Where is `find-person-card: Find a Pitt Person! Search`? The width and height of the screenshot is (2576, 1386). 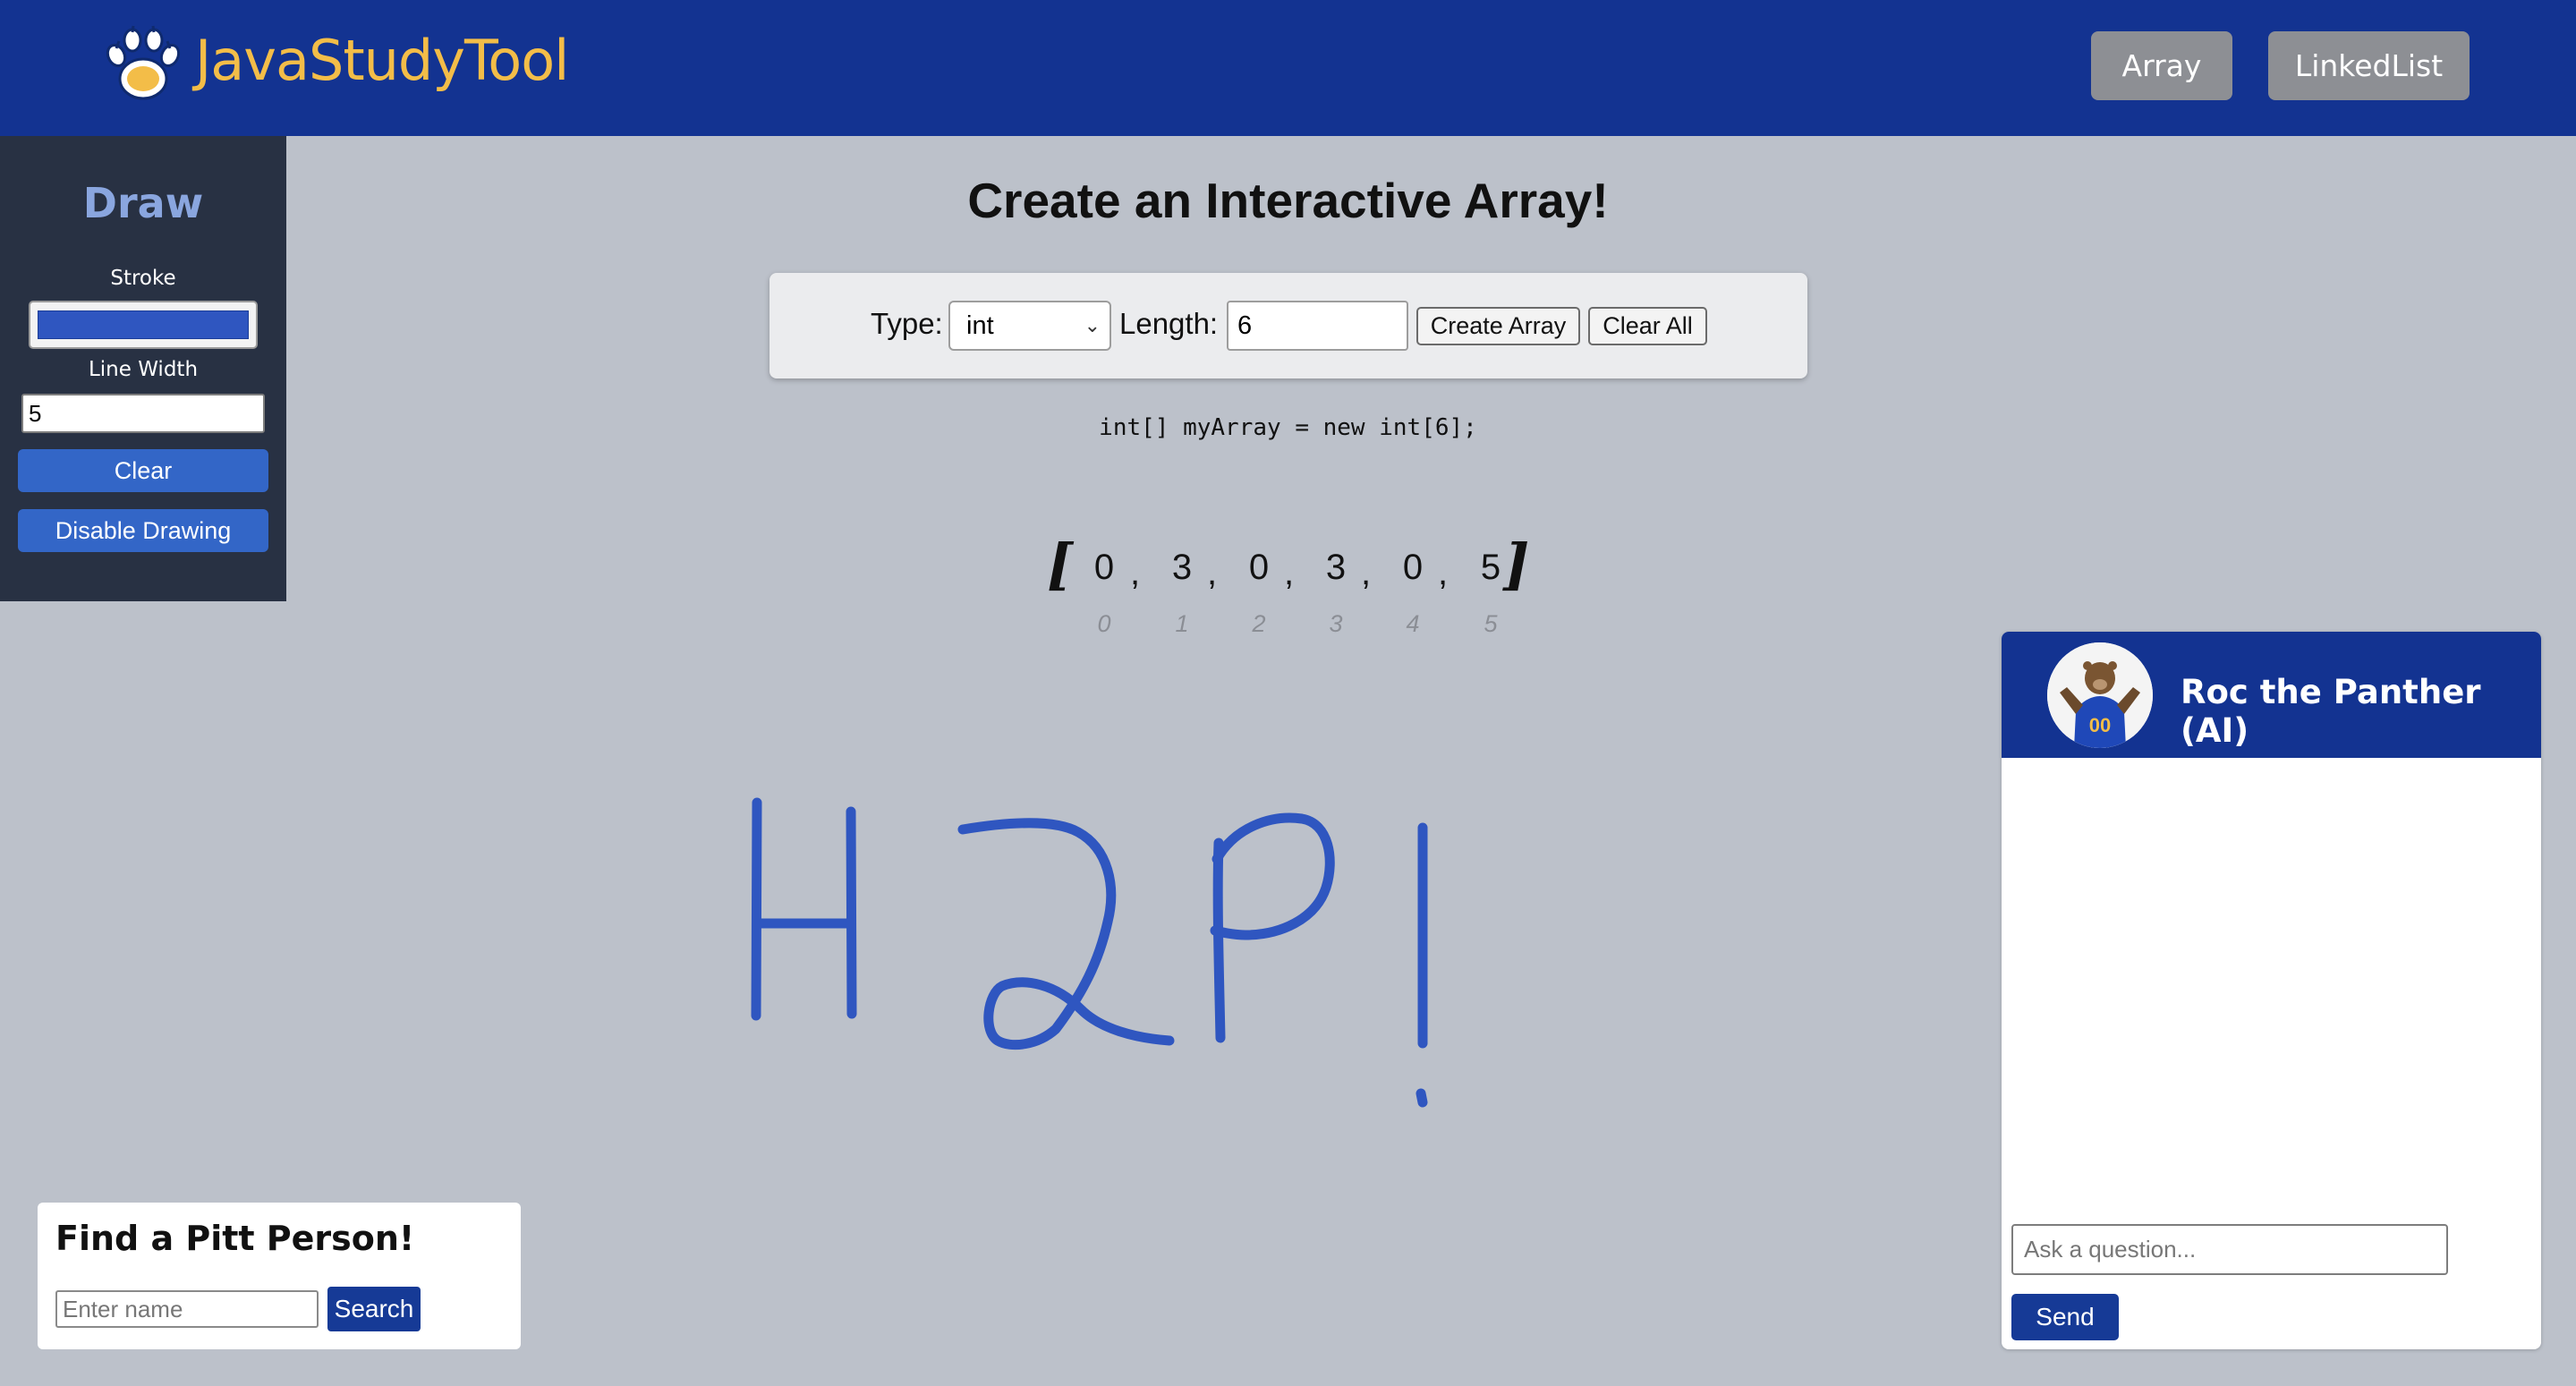
find-person-card: Find a Pitt Person! Search is located at coordinates (279, 1276).